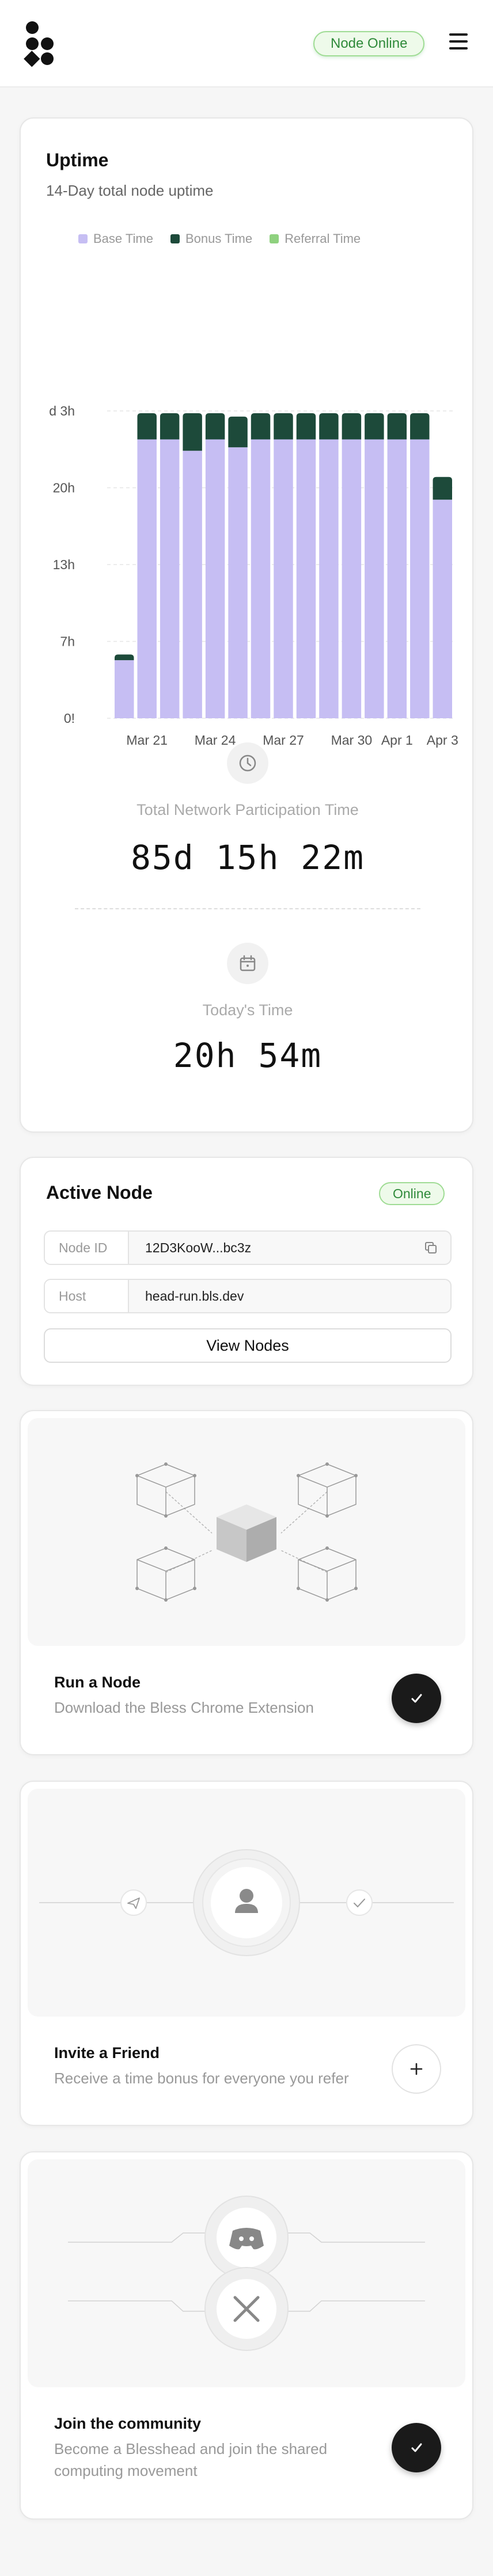 The image size is (493, 2576). What do you see at coordinates (248, 1296) in the screenshot?
I see `host-field: Host head-run.bls.dev` at bounding box center [248, 1296].